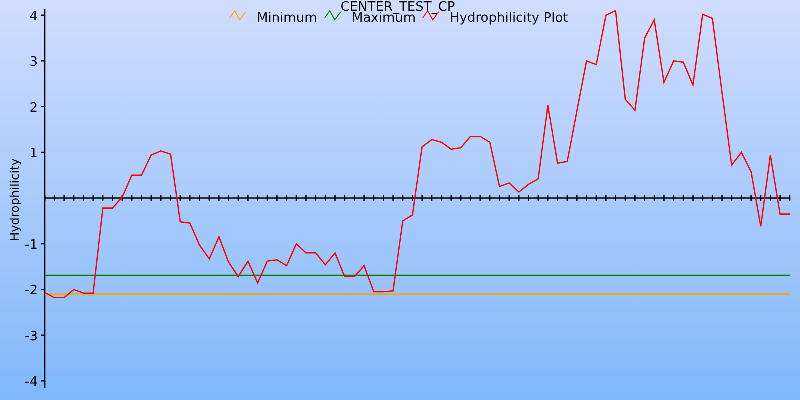  Describe the element at coordinates (34, 108) in the screenshot. I see `y-tick-label: 2` at that location.